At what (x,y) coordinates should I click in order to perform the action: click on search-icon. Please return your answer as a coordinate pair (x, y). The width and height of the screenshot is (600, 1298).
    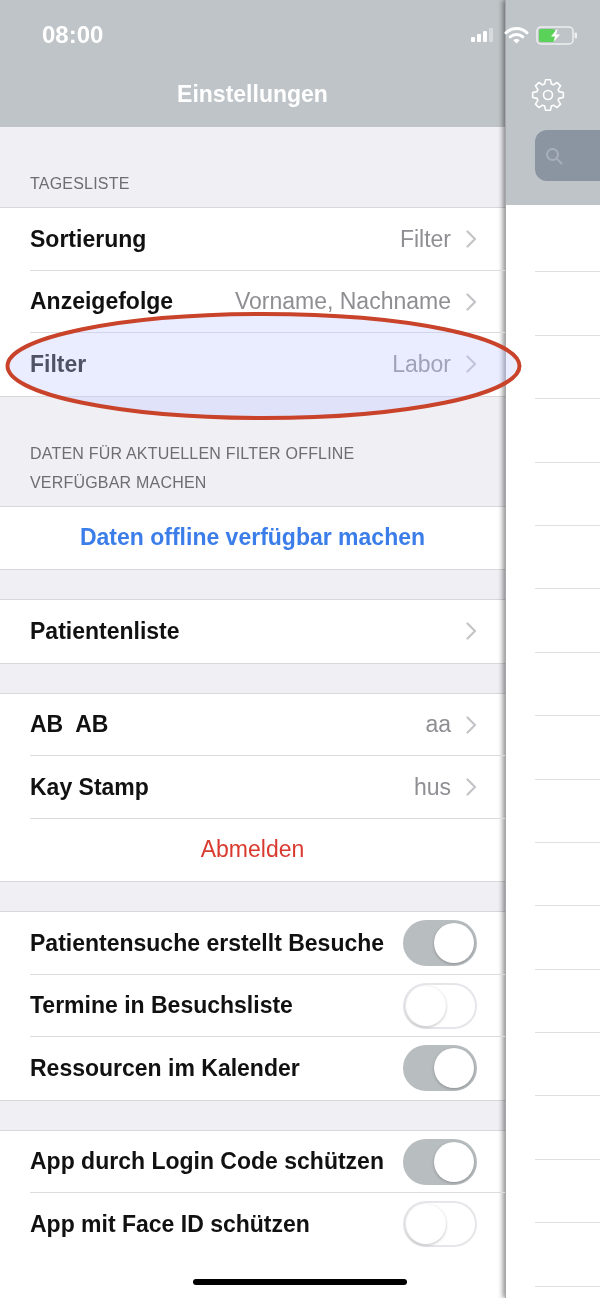
    Looking at the image, I should click on (554, 155).